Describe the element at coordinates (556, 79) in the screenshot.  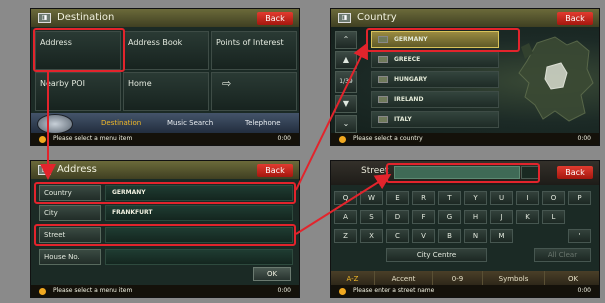
I see `europe-map-icon` at that location.